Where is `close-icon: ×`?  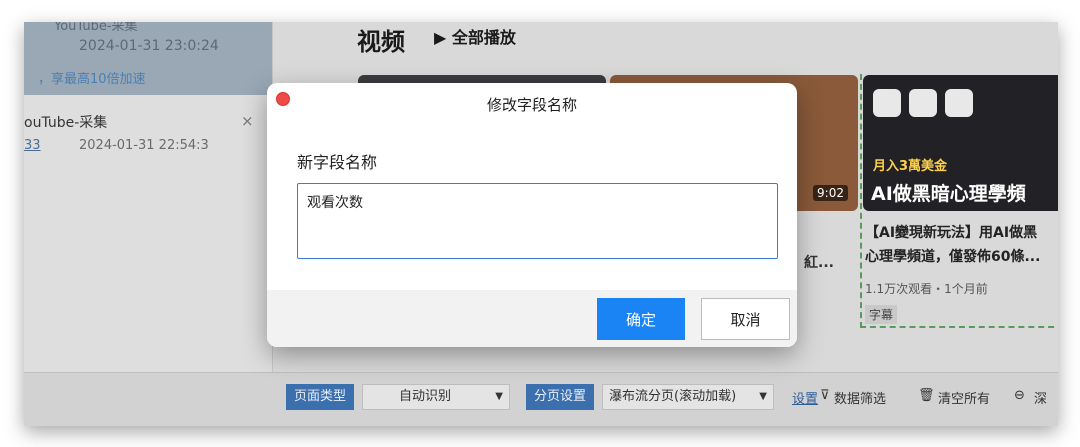
close-icon: × is located at coordinates (247, 121).